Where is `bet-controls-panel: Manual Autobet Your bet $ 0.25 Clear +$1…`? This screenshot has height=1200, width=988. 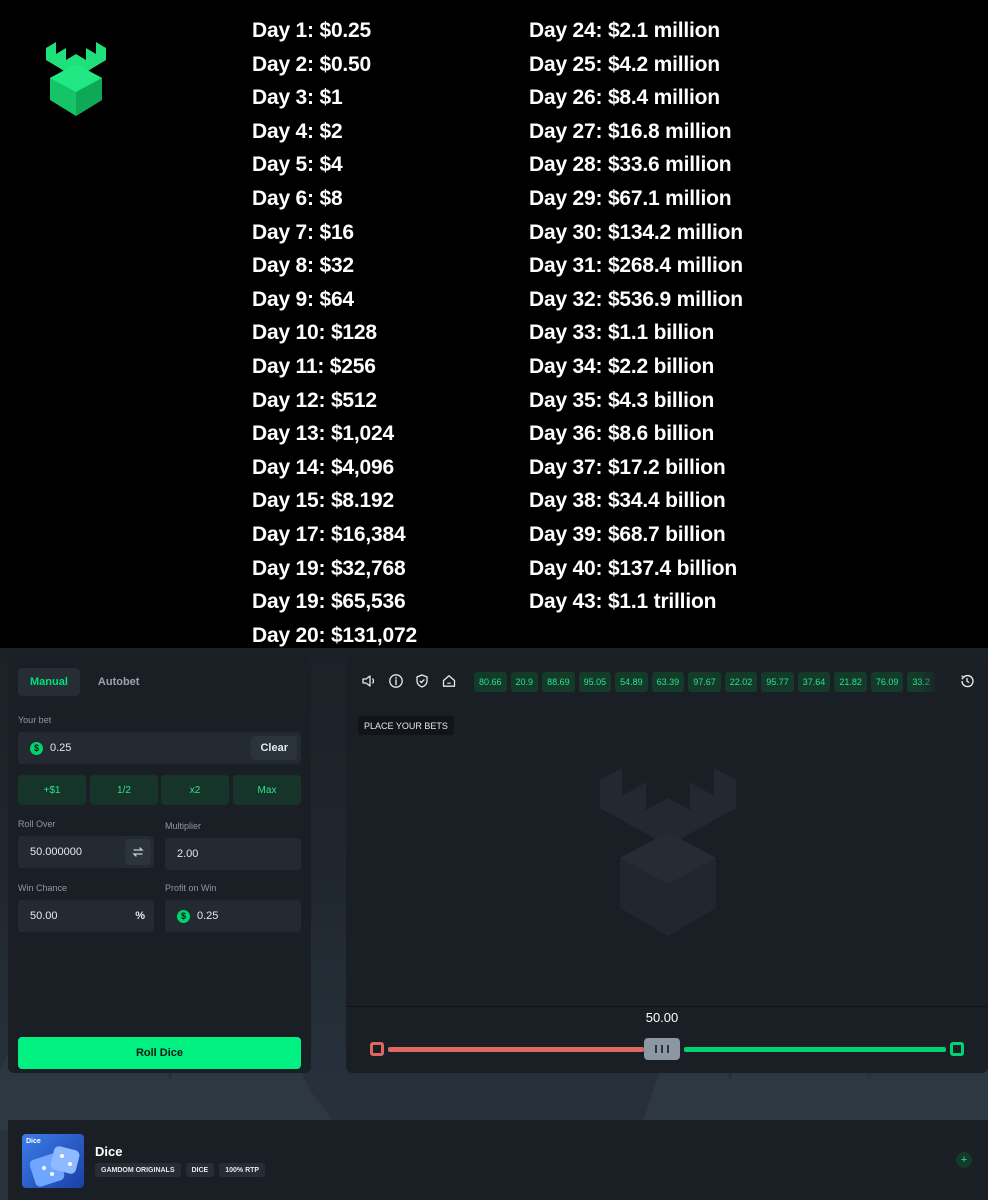
bet-controls-panel: Manual Autobet Your bet $ 0.25 Clear +$1… is located at coordinates (159, 864).